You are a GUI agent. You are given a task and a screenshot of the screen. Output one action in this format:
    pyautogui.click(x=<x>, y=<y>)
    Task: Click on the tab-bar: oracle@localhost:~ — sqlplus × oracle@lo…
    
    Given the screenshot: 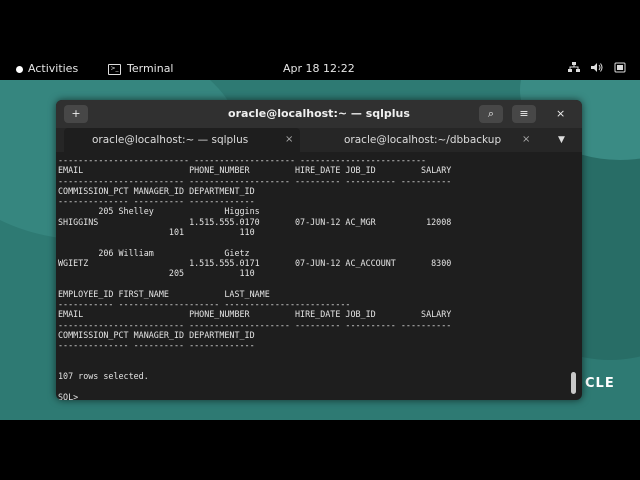 What is the action you would take?
    pyautogui.click(x=319, y=140)
    